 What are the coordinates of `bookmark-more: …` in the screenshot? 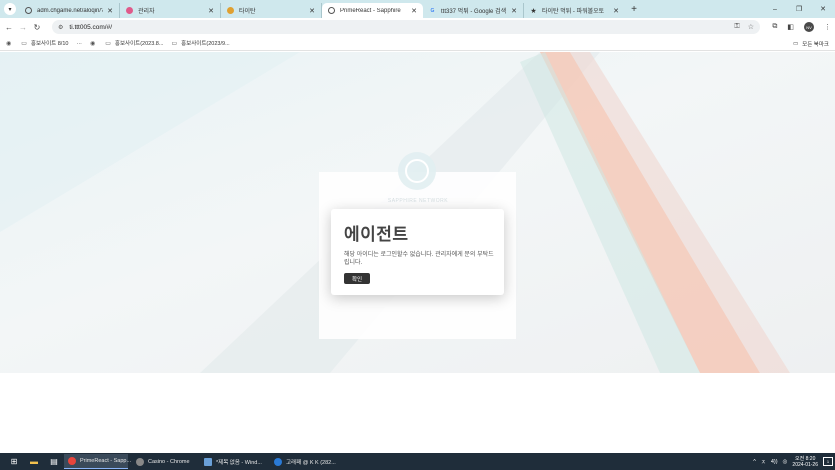 It's located at (79, 43).